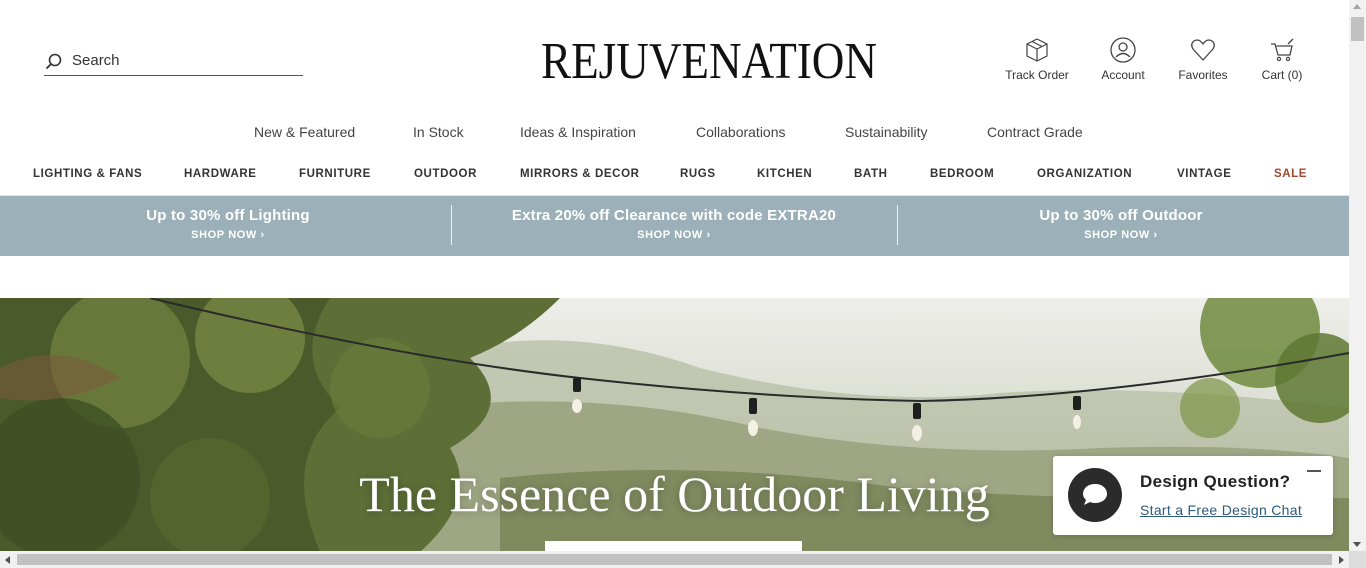 The height and width of the screenshot is (568, 1366). Describe the element at coordinates (580, 174) in the screenshot. I see `nav-mirrors-decor: MIRRORS & DECOR` at that location.